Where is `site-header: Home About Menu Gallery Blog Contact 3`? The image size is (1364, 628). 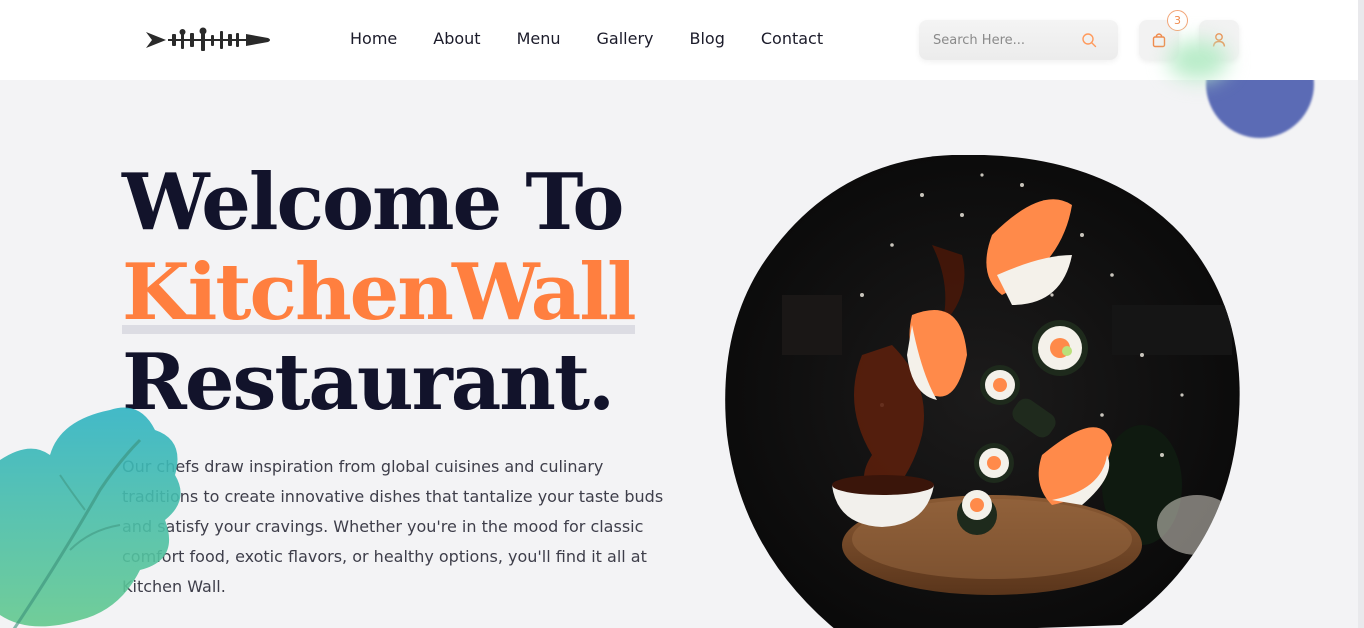
site-header: Home About Menu Gallery Blog Contact 3 is located at coordinates (682, 40).